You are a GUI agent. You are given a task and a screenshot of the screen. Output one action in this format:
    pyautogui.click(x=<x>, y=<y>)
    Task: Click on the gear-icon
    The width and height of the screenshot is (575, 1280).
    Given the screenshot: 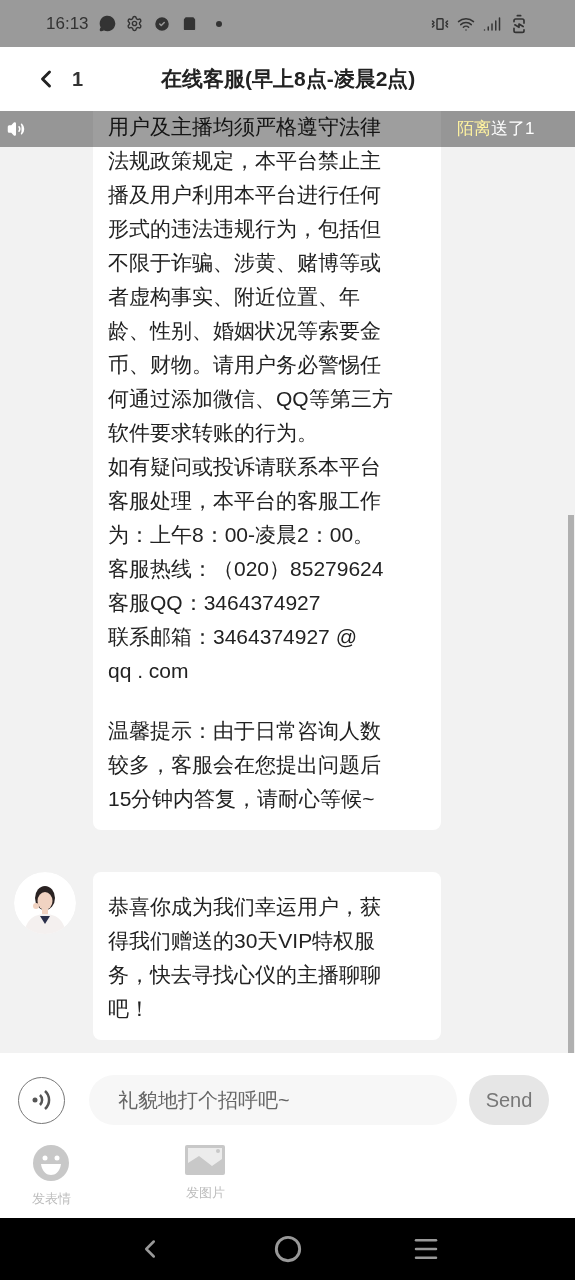 What is the action you would take?
    pyautogui.click(x=134, y=23)
    